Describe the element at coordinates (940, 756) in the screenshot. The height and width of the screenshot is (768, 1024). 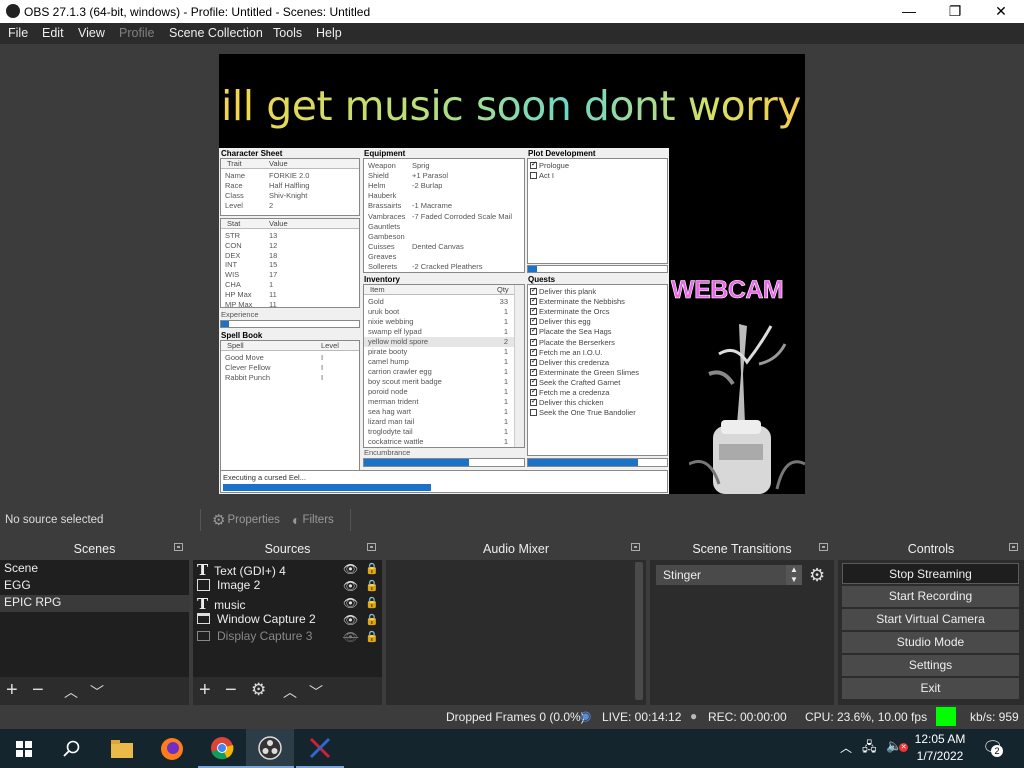
I see `clock-date: 1/7/2022` at that location.